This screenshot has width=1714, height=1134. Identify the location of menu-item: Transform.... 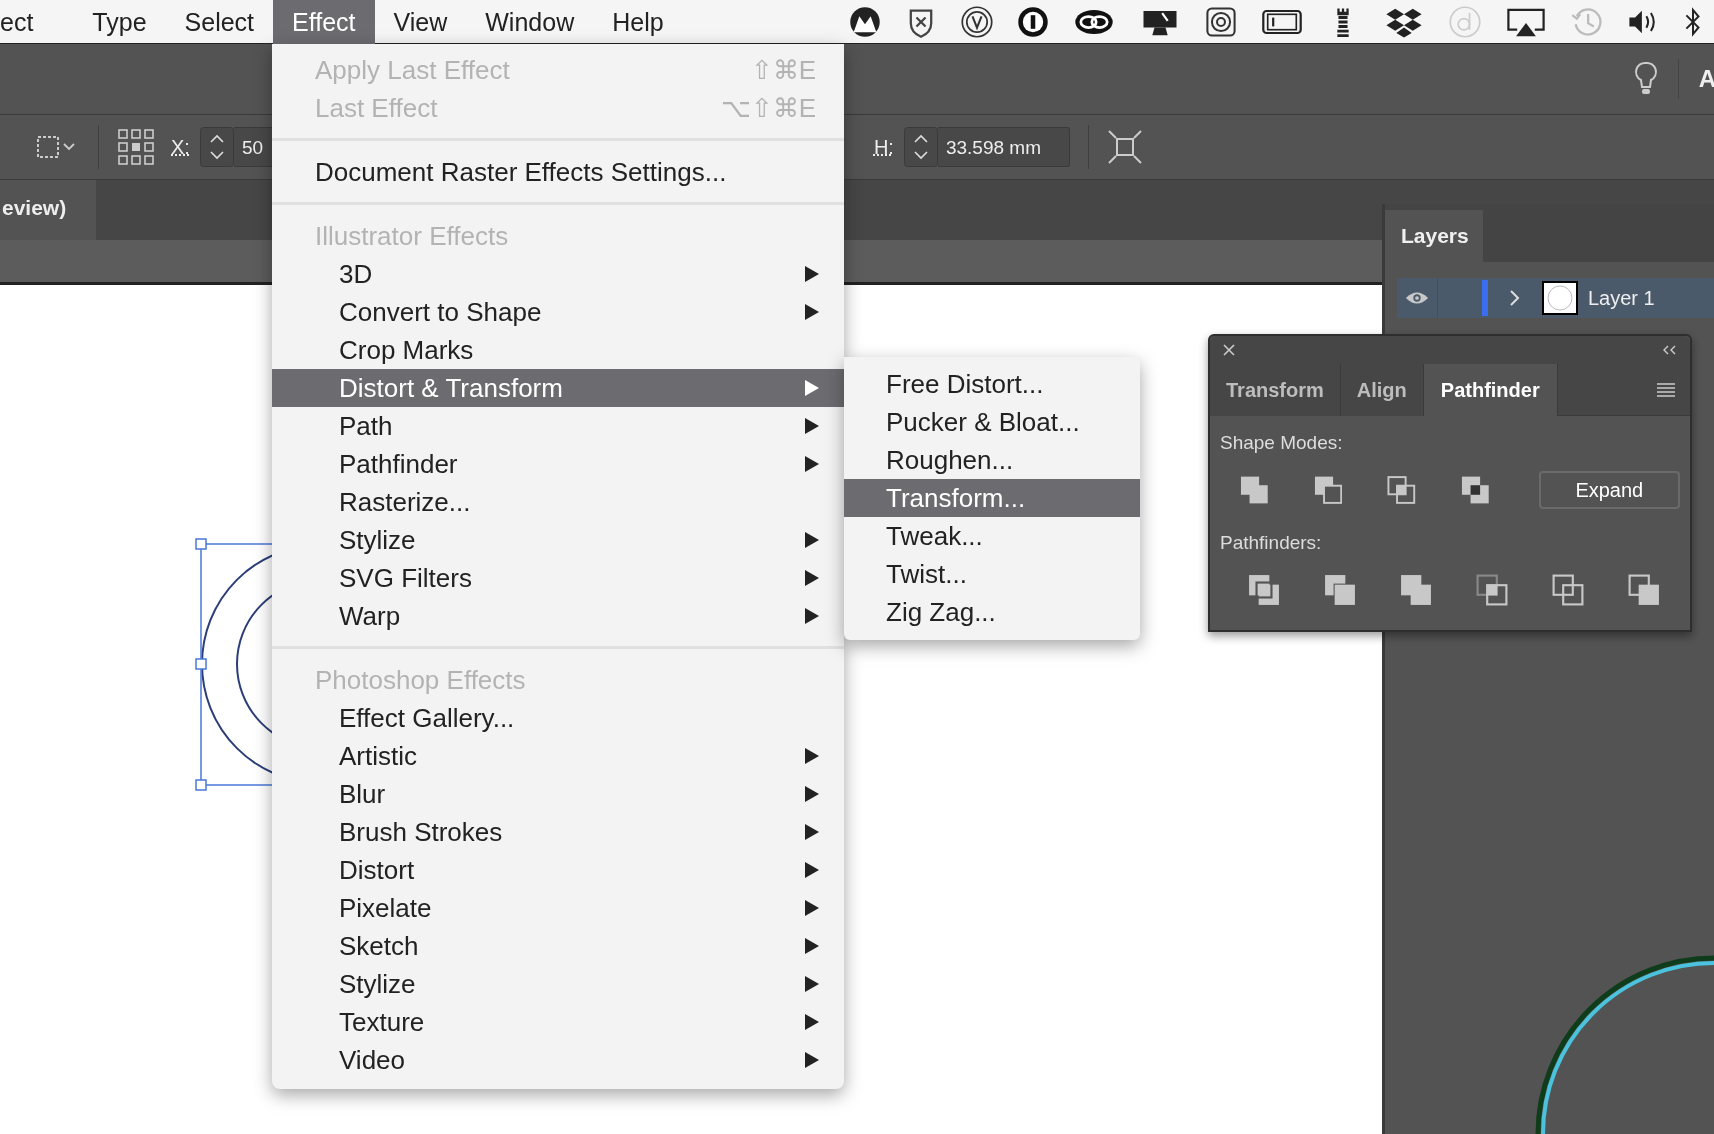
(992, 498).